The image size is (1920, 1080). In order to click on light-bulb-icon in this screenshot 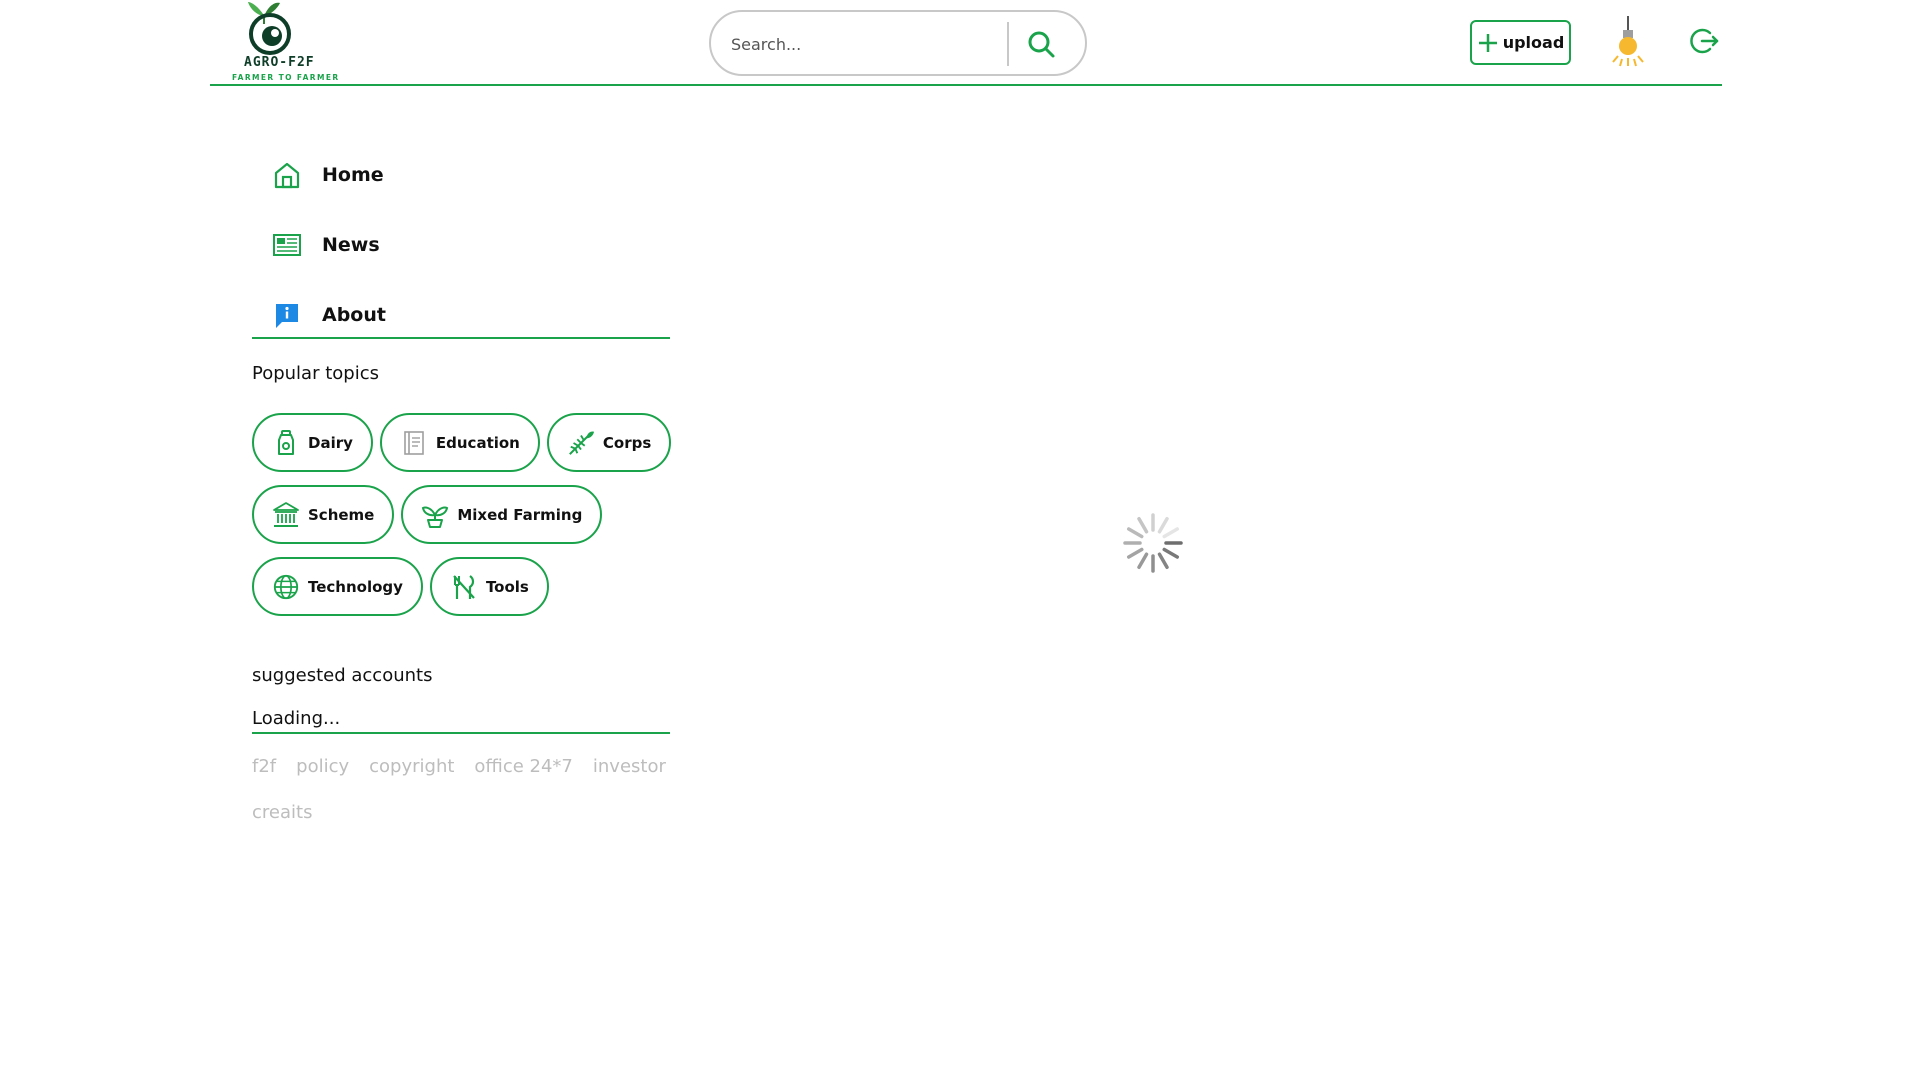, I will do `click(1628, 41)`.